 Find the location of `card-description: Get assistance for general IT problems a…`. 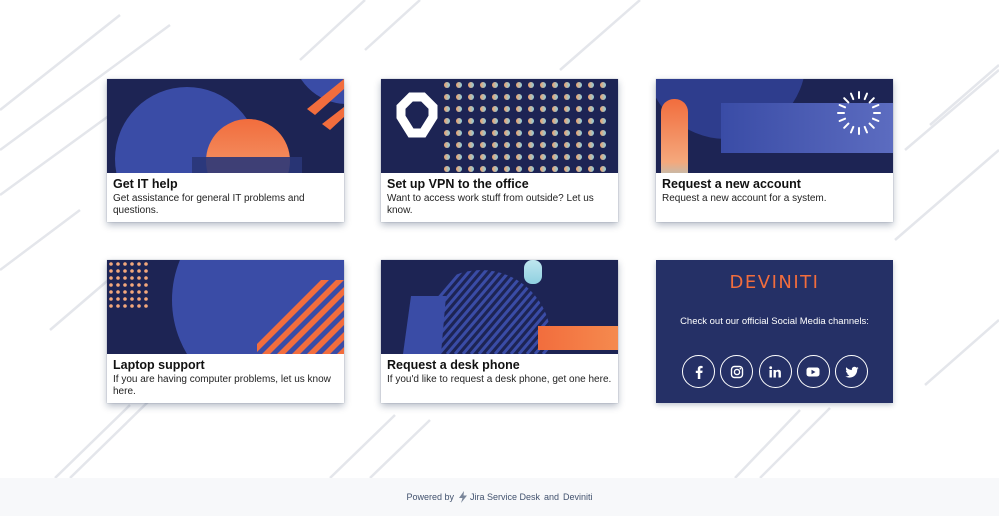

card-description: Get assistance for general IT problems a… is located at coordinates (209, 204).